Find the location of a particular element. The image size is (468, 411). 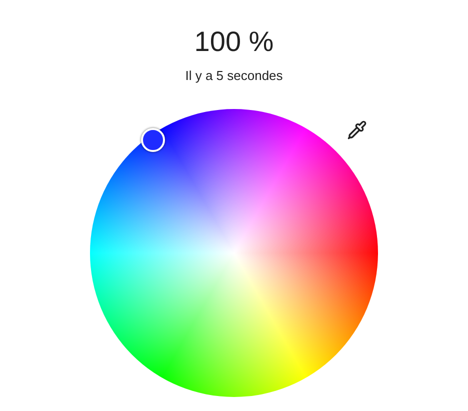

last-changed-text: Il y a 5 secondes is located at coordinates (234, 76).